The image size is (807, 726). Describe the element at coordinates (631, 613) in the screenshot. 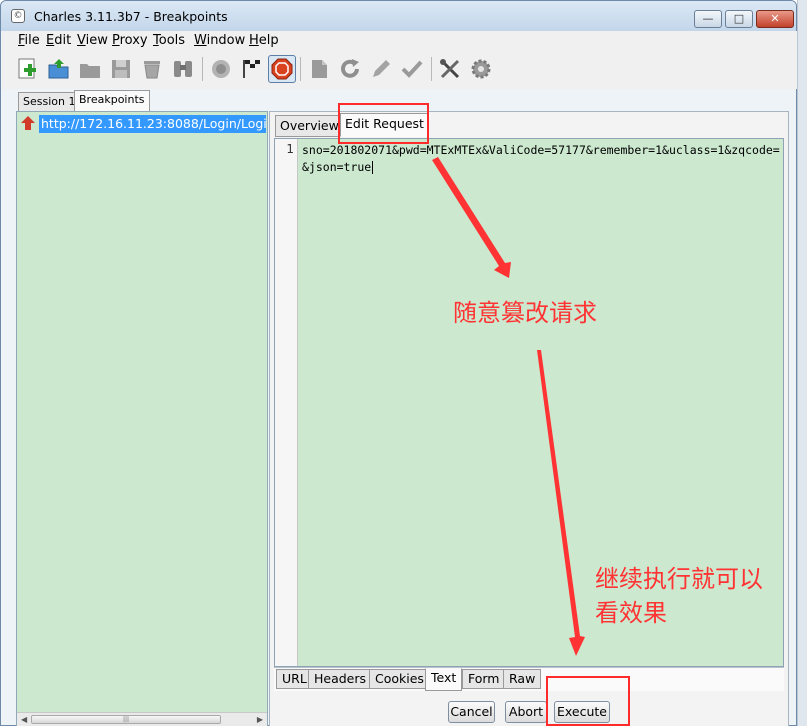

I see `annotation-continue-line2: 看效果` at that location.